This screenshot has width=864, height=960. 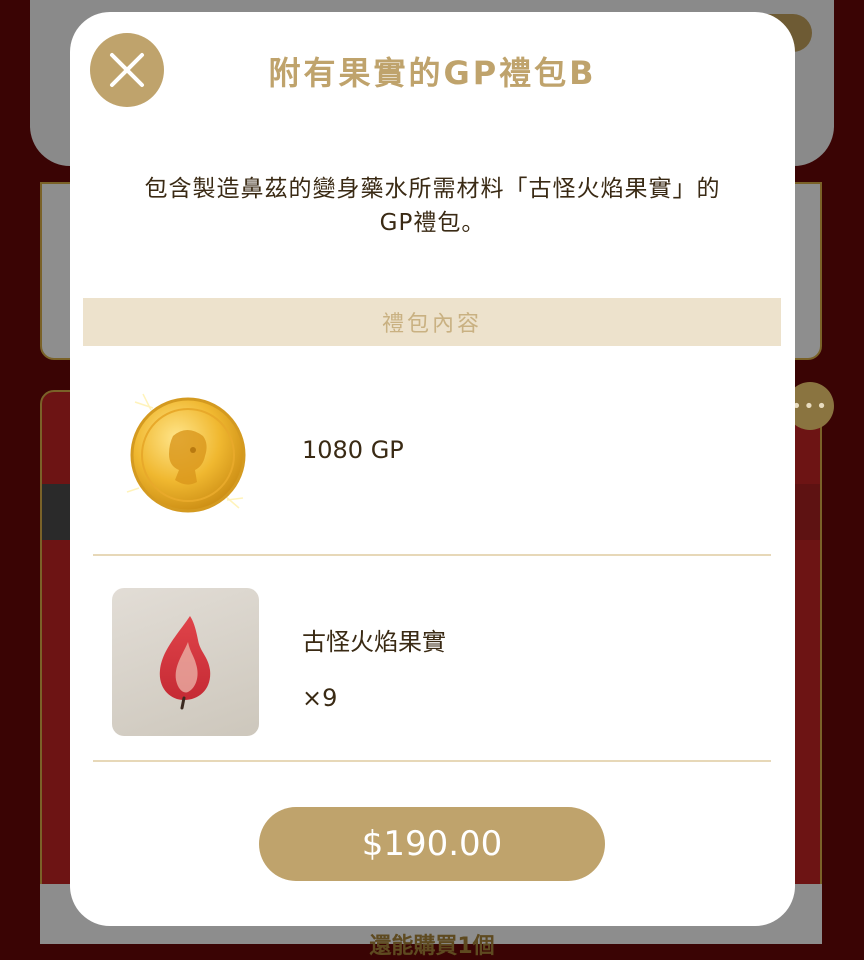 What do you see at coordinates (320, 698) in the screenshot?
I see `item-quantity: ×9` at bounding box center [320, 698].